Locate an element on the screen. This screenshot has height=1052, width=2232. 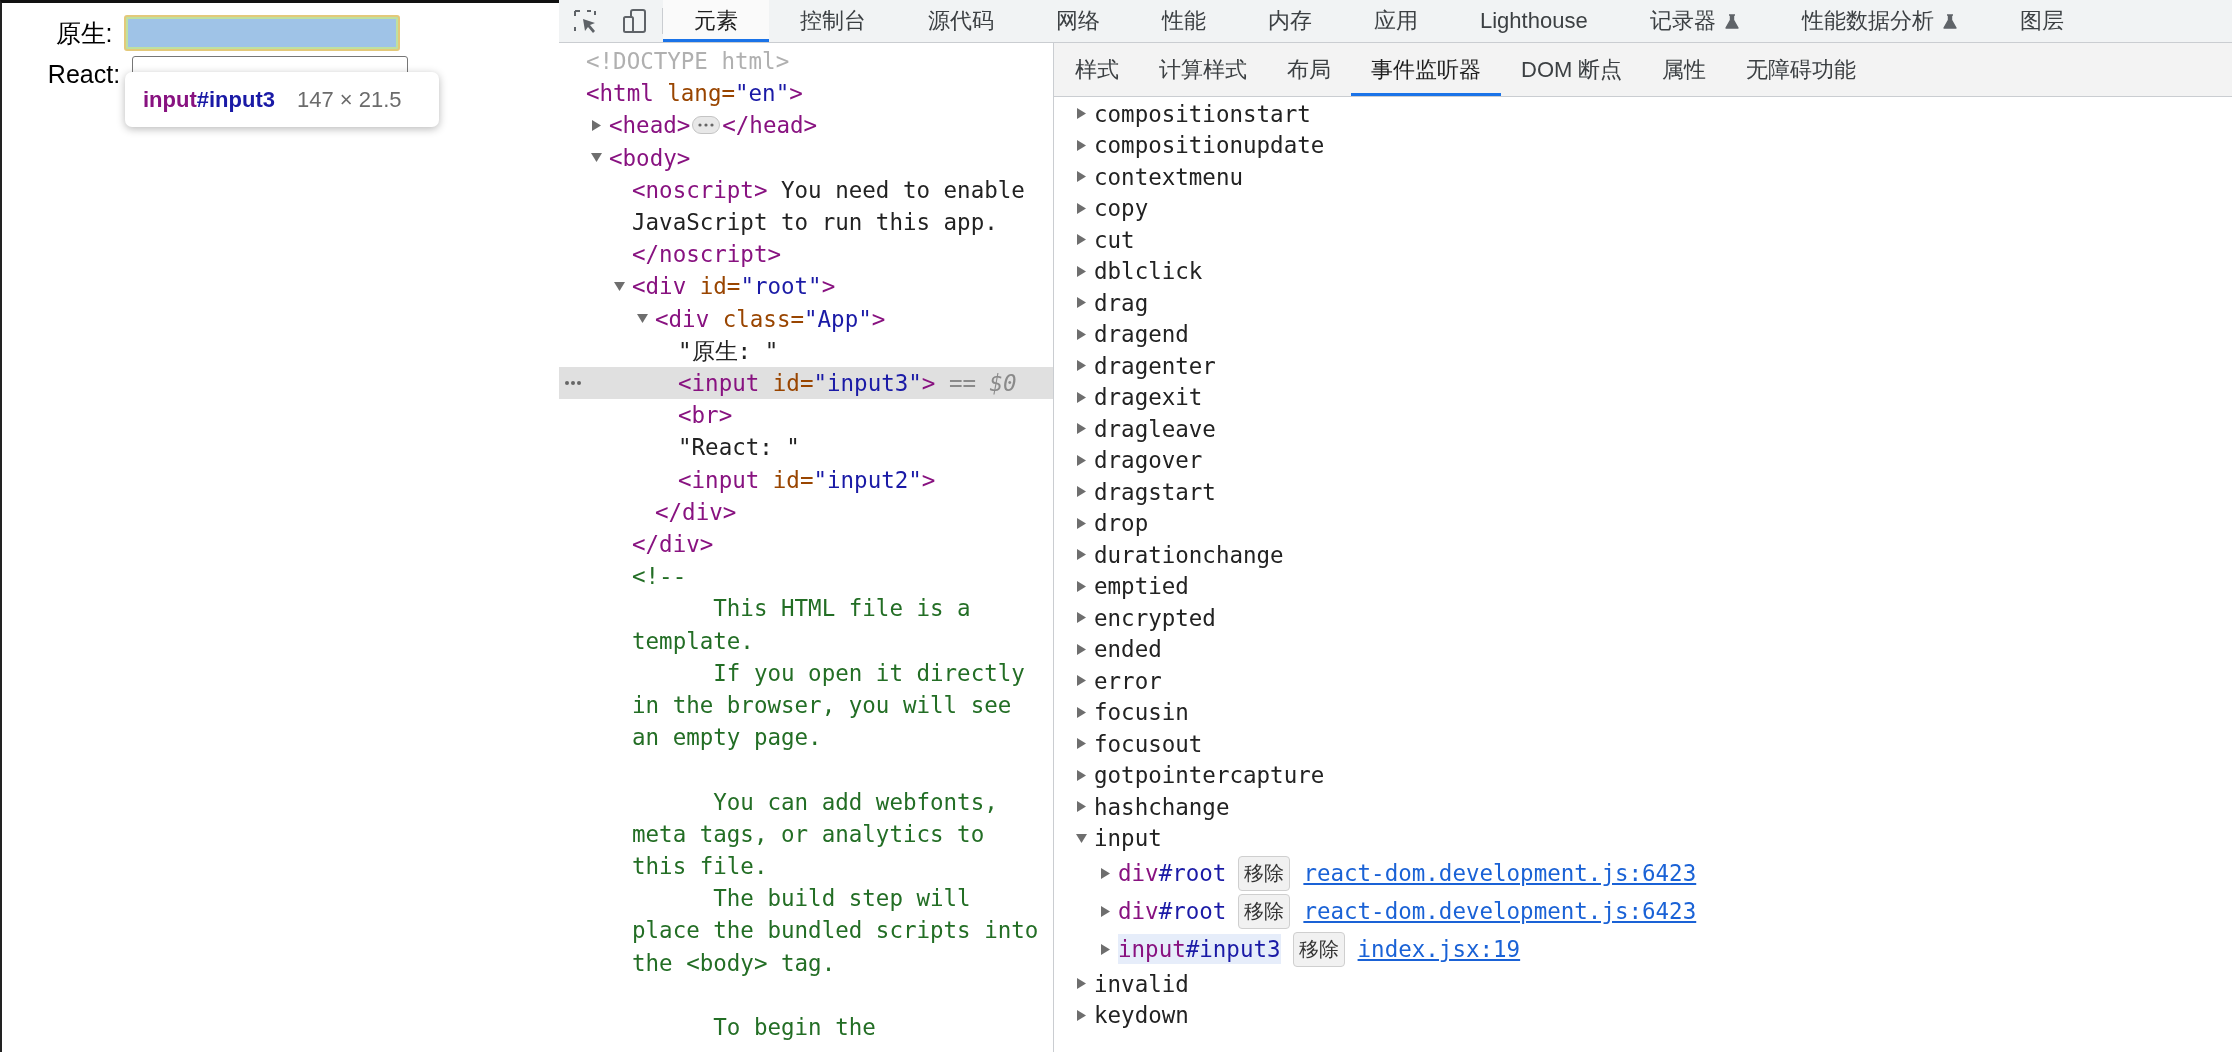
panel-tab: 网络 is located at coordinates (1078, 21).